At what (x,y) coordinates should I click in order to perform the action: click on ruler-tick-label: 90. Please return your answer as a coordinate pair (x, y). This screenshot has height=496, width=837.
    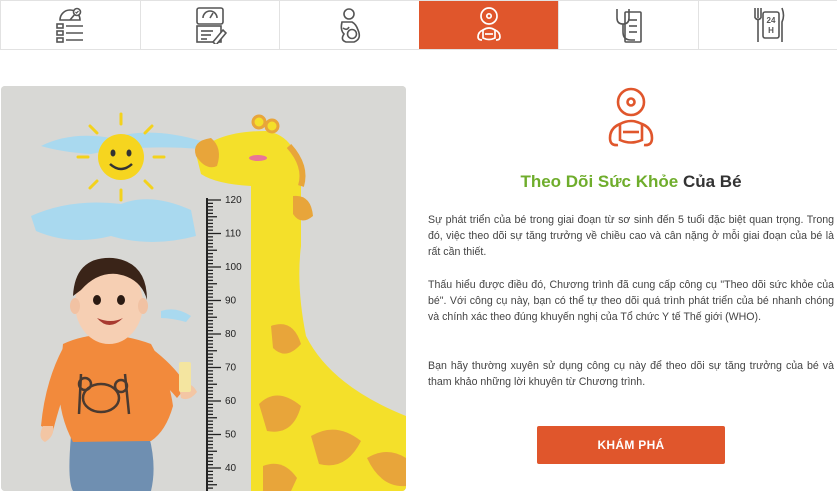
    Looking at the image, I should click on (231, 301).